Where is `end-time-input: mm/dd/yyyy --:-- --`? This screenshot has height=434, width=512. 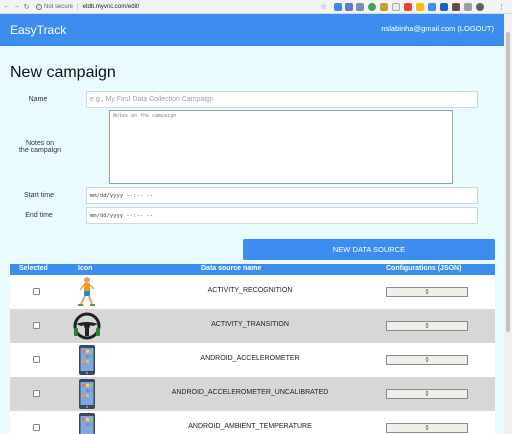
end-time-input: mm/dd/yyyy --:-- -- is located at coordinates (282, 215).